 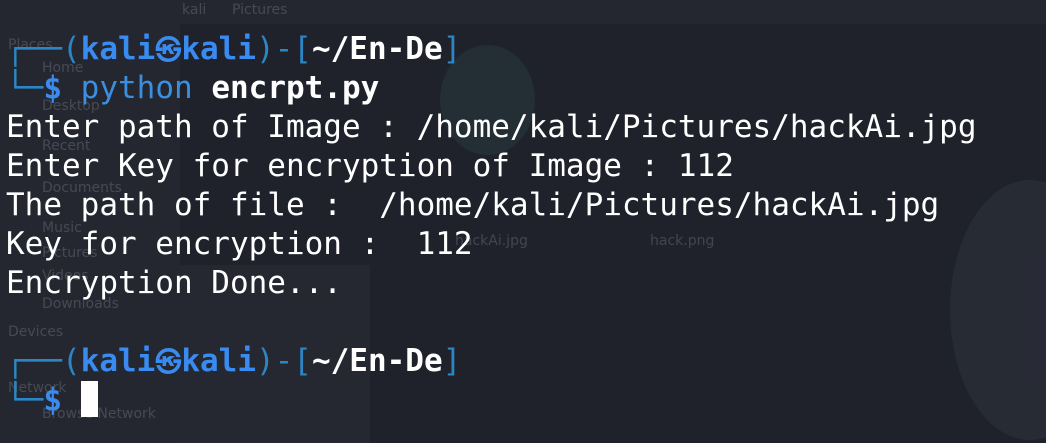 I want to click on command-program: python, so click(x=136, y=88).